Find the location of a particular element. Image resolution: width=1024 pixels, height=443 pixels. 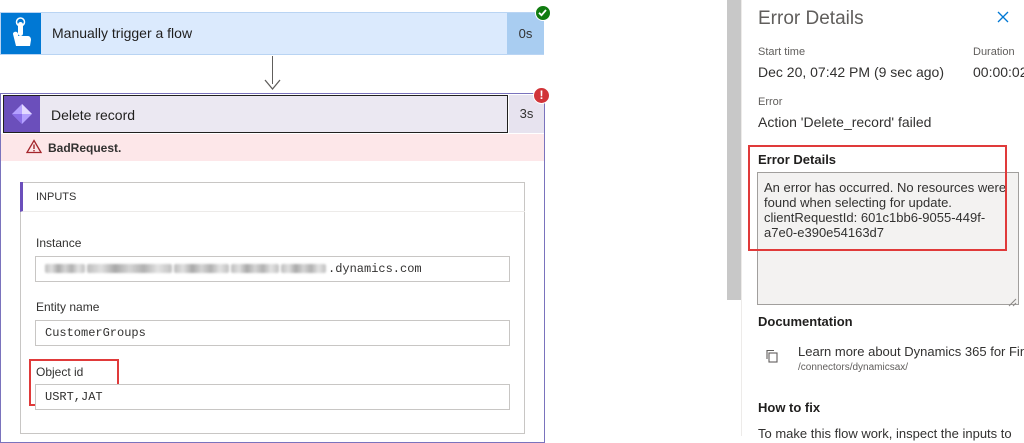

entity-field: CustomerGroups is located at coordinates (272, 333).